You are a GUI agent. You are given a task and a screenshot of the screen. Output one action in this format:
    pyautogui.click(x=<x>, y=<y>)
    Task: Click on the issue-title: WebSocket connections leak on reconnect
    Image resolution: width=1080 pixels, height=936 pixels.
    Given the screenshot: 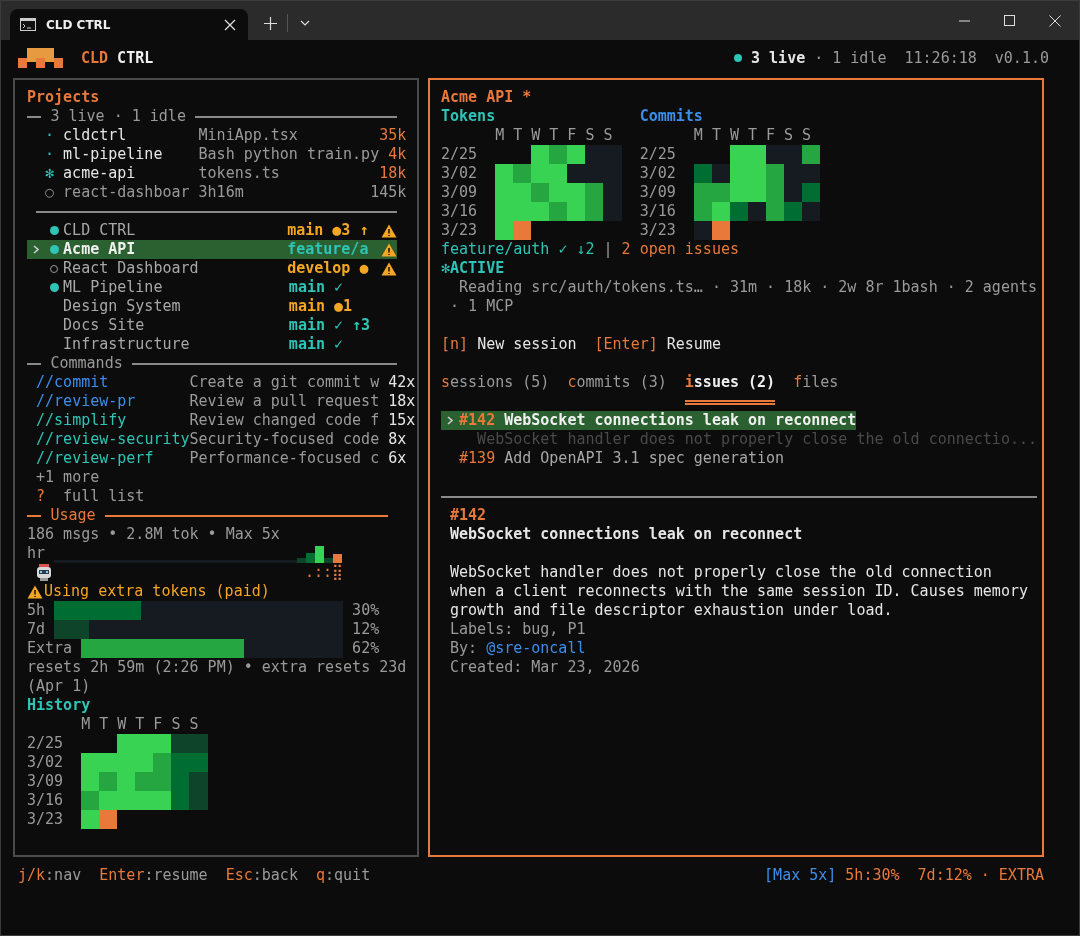 What is the action you would take?
    pyautogui.click(x=680, y=420)
    